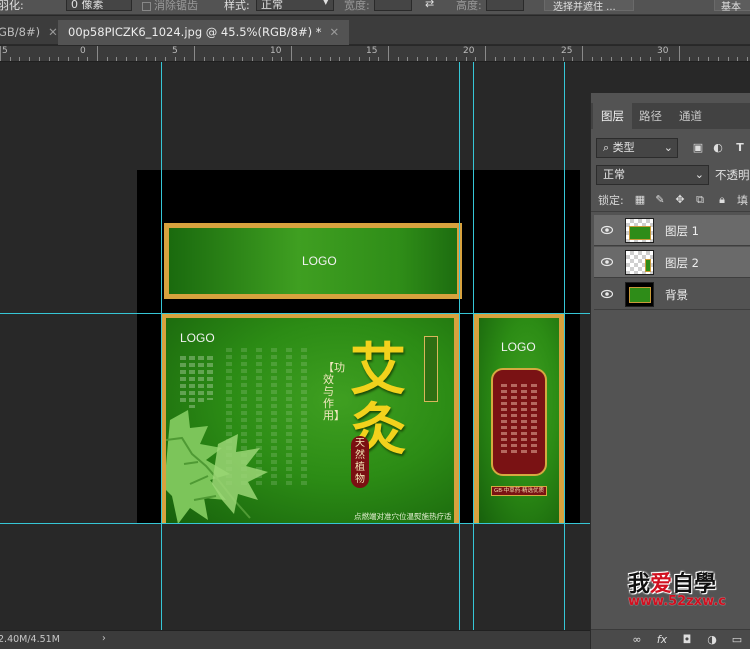  I want to click on lock-transparency-icon: ▦, so click(640, 200).